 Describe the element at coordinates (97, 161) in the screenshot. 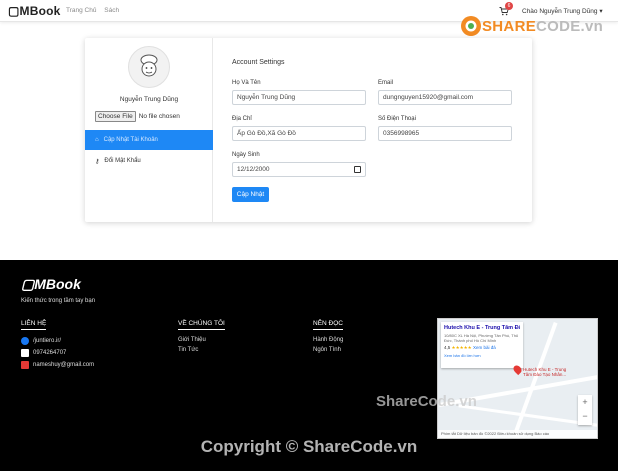

I see `key-icon: ⚷` at that location.